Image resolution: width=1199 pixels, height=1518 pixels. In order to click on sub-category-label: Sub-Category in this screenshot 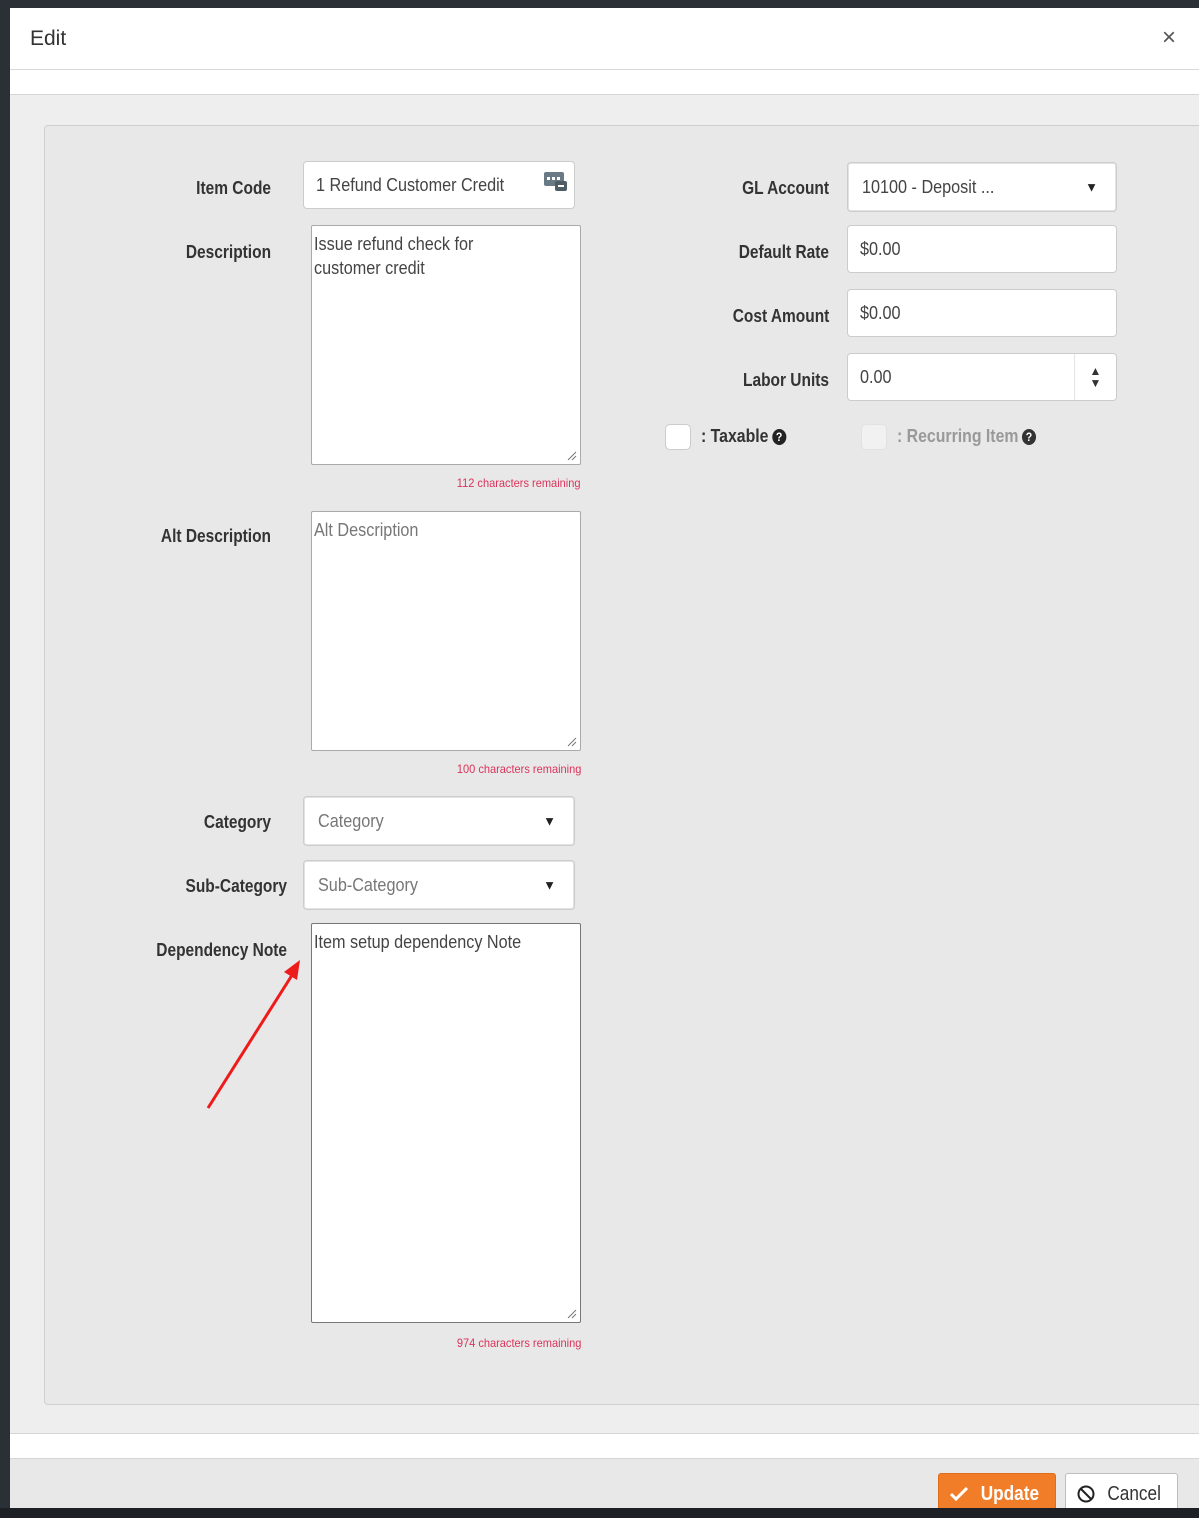, I will do `click(236, 886)`.